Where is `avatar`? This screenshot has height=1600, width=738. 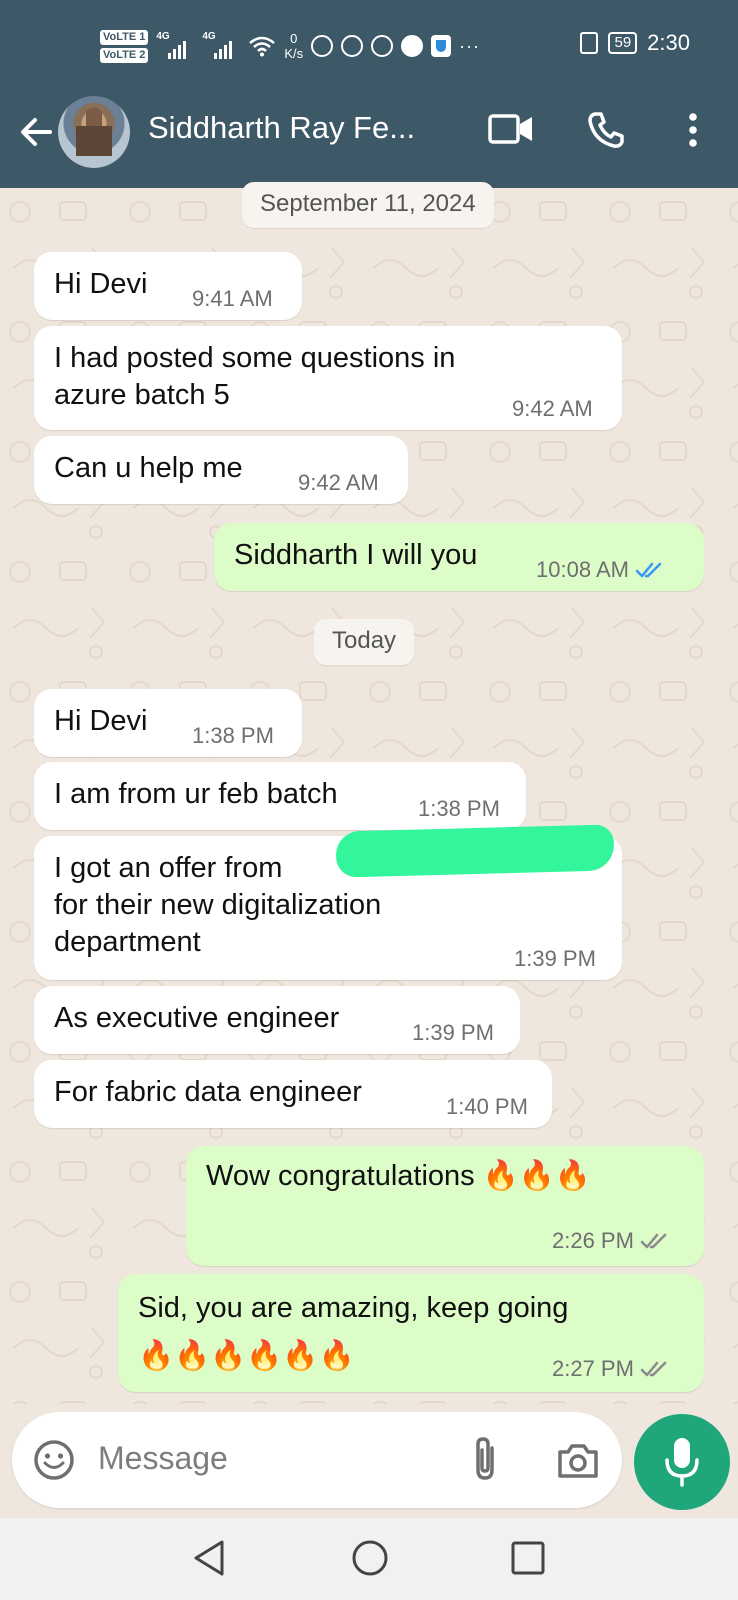 avatar is located at coordinates (94, 132).